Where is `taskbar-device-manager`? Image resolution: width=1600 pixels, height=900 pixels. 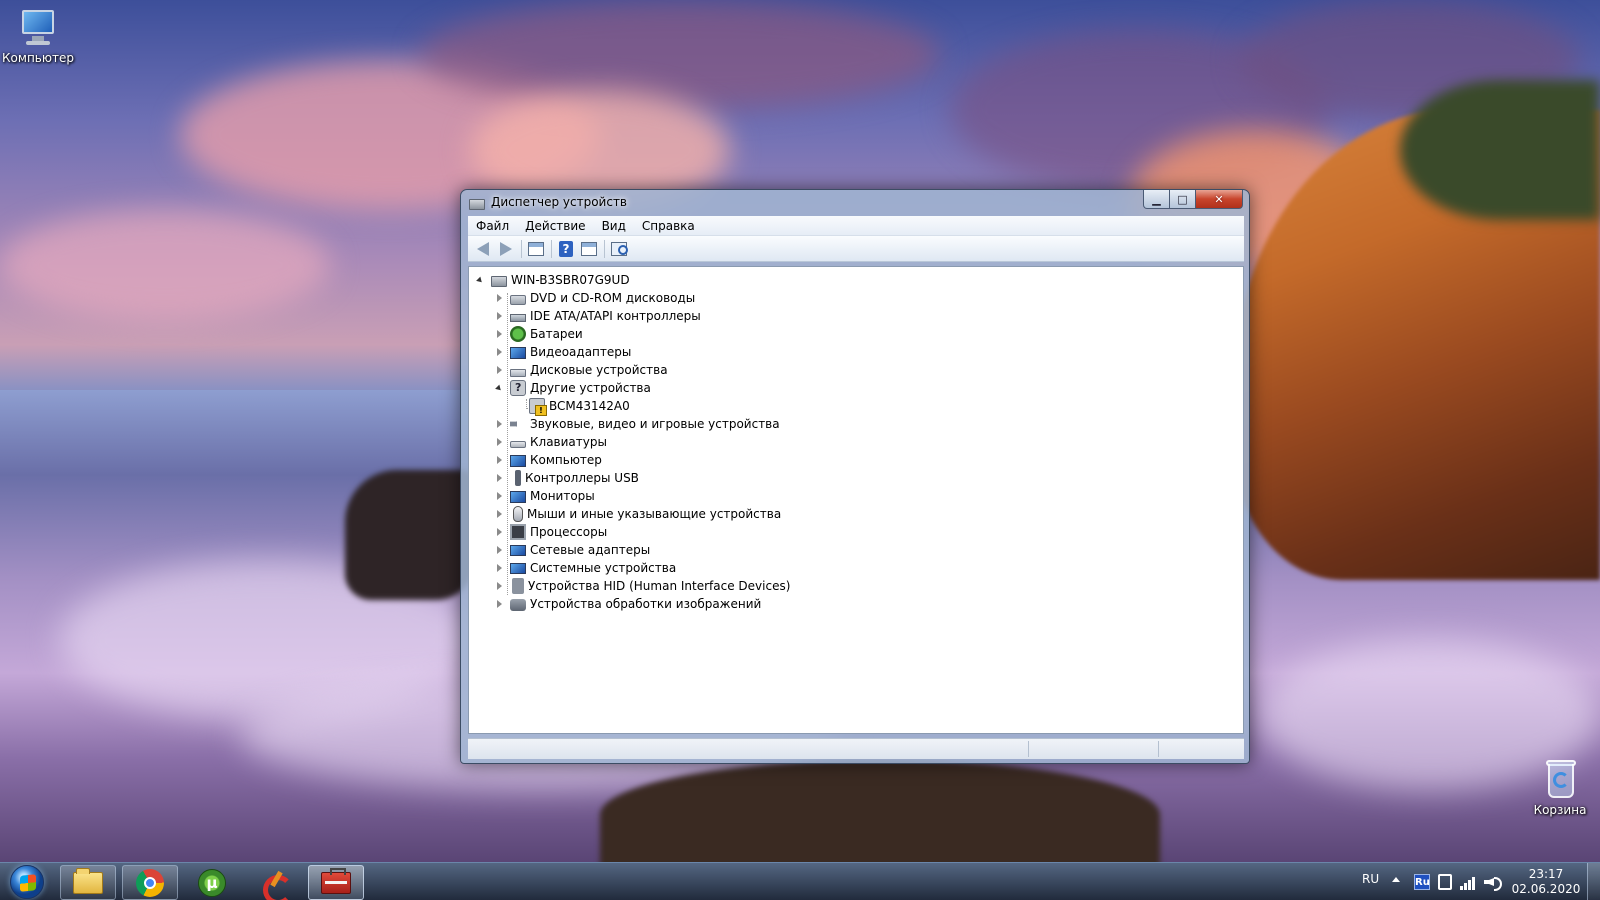
taskbar-device-manager is located at coordinates (336, 882).